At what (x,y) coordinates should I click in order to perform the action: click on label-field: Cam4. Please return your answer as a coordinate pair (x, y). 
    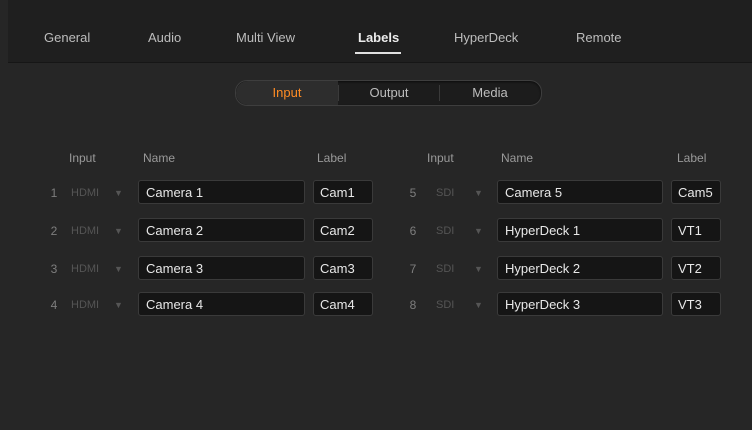
    Looking at the image, I should click on (343, 304).